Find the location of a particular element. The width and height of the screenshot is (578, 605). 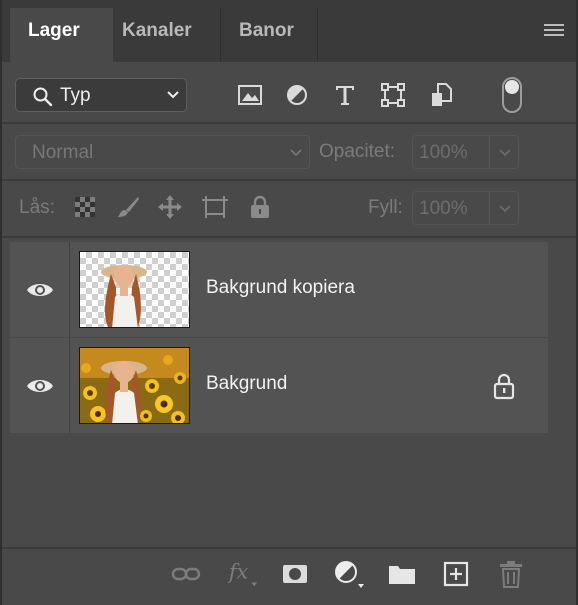

panel-menu-icon is located at coordinates (554, 31).